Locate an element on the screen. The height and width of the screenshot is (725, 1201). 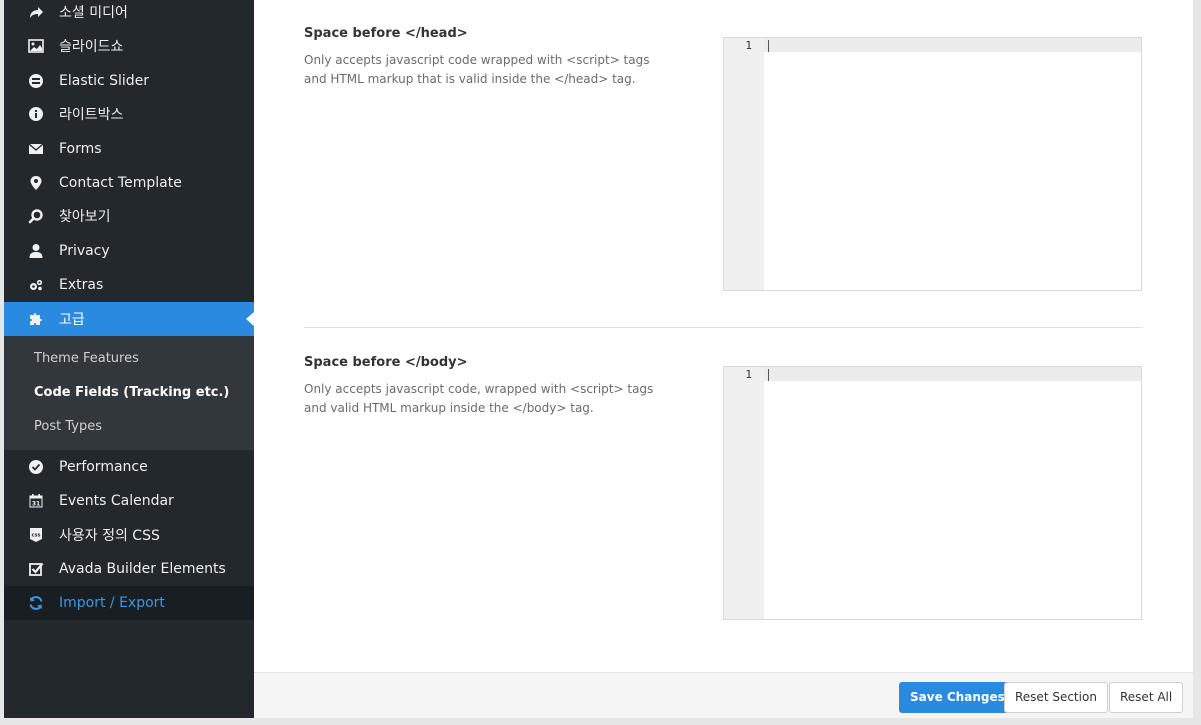
submenu-item-theme-features: Theme Features is located at coordinates (86, 358).